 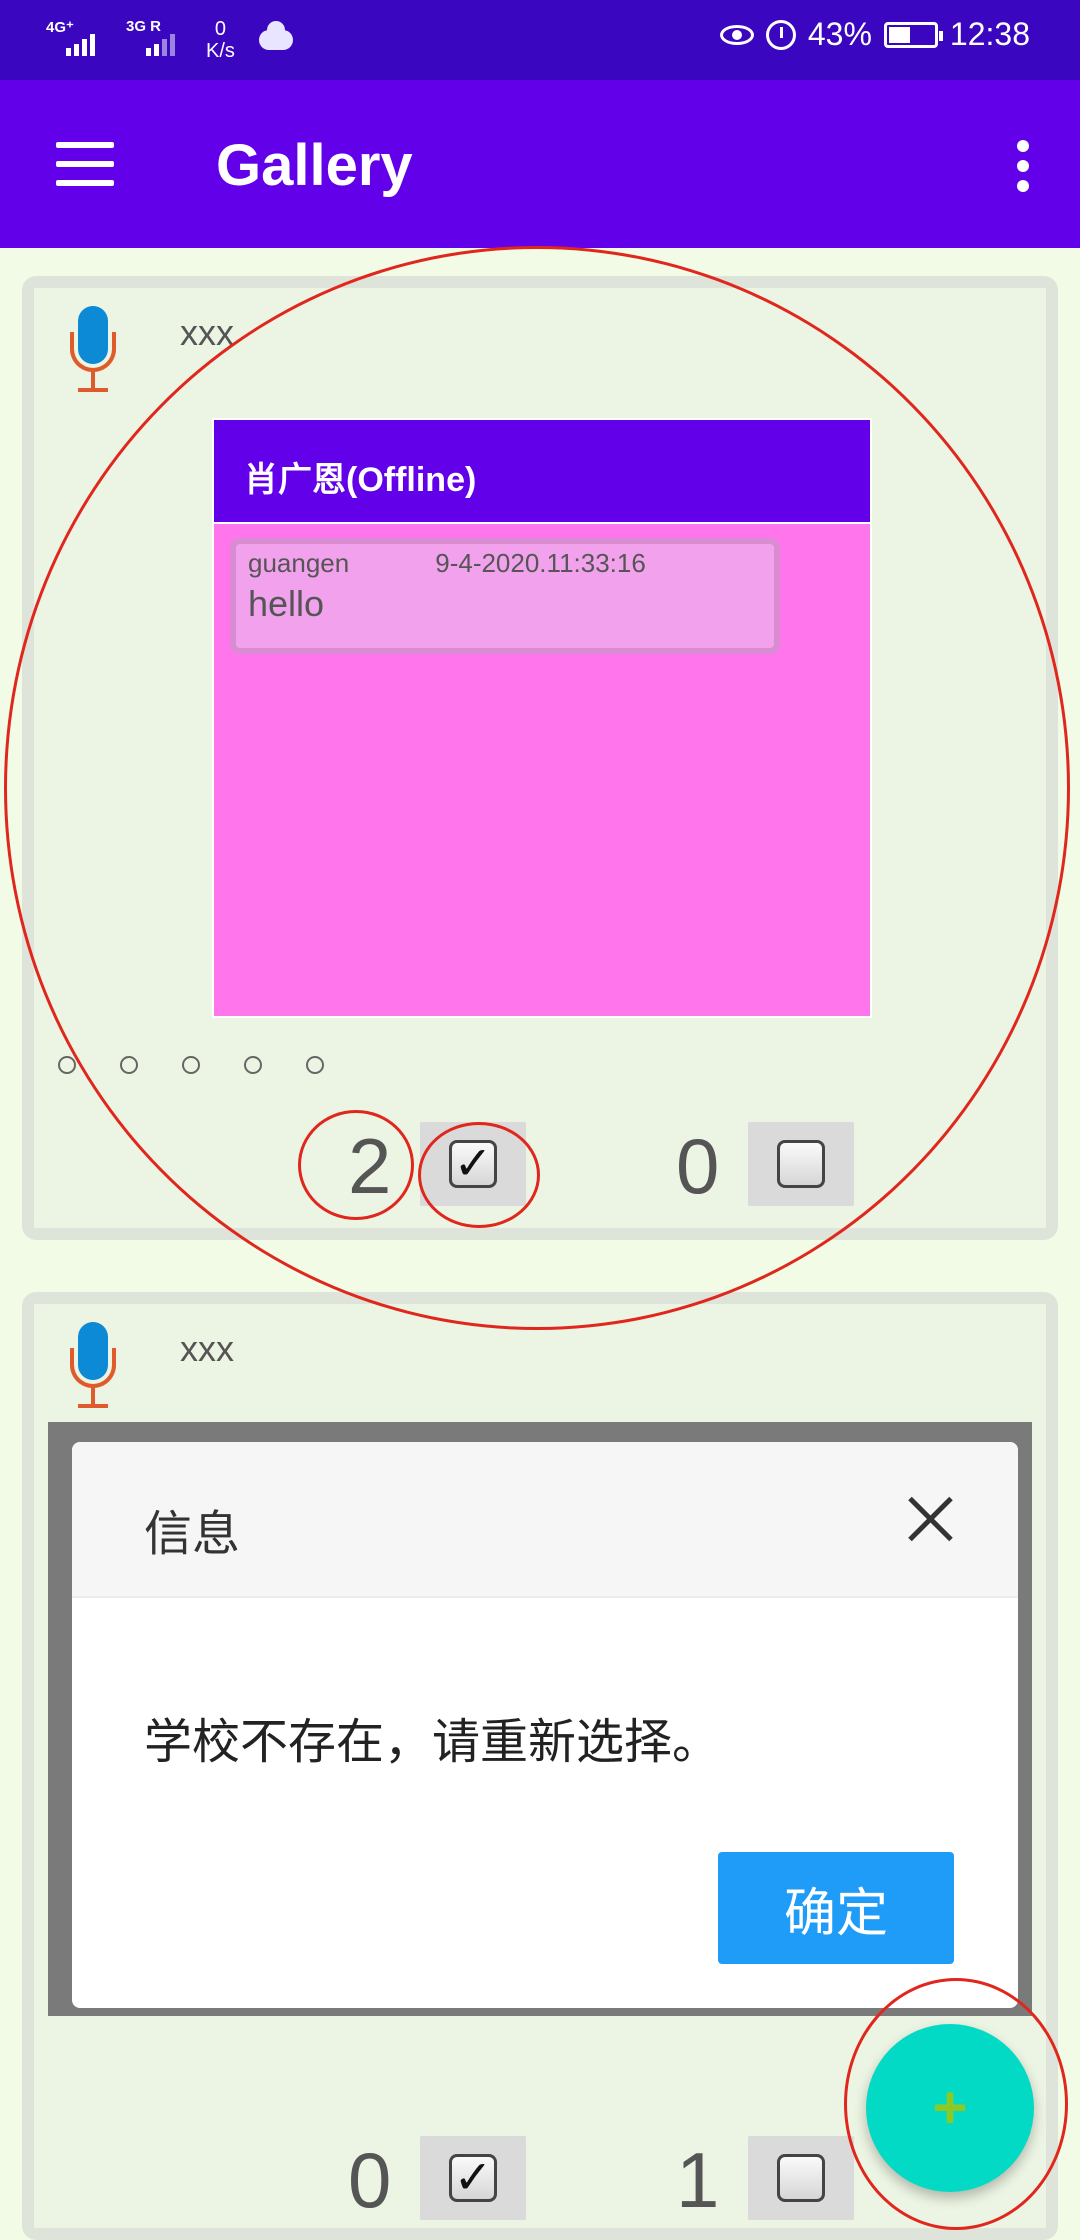 What do you see at coordinates (85, 164) in the screenshot?
I see `menu-icon` at bounding box center [85, 164].